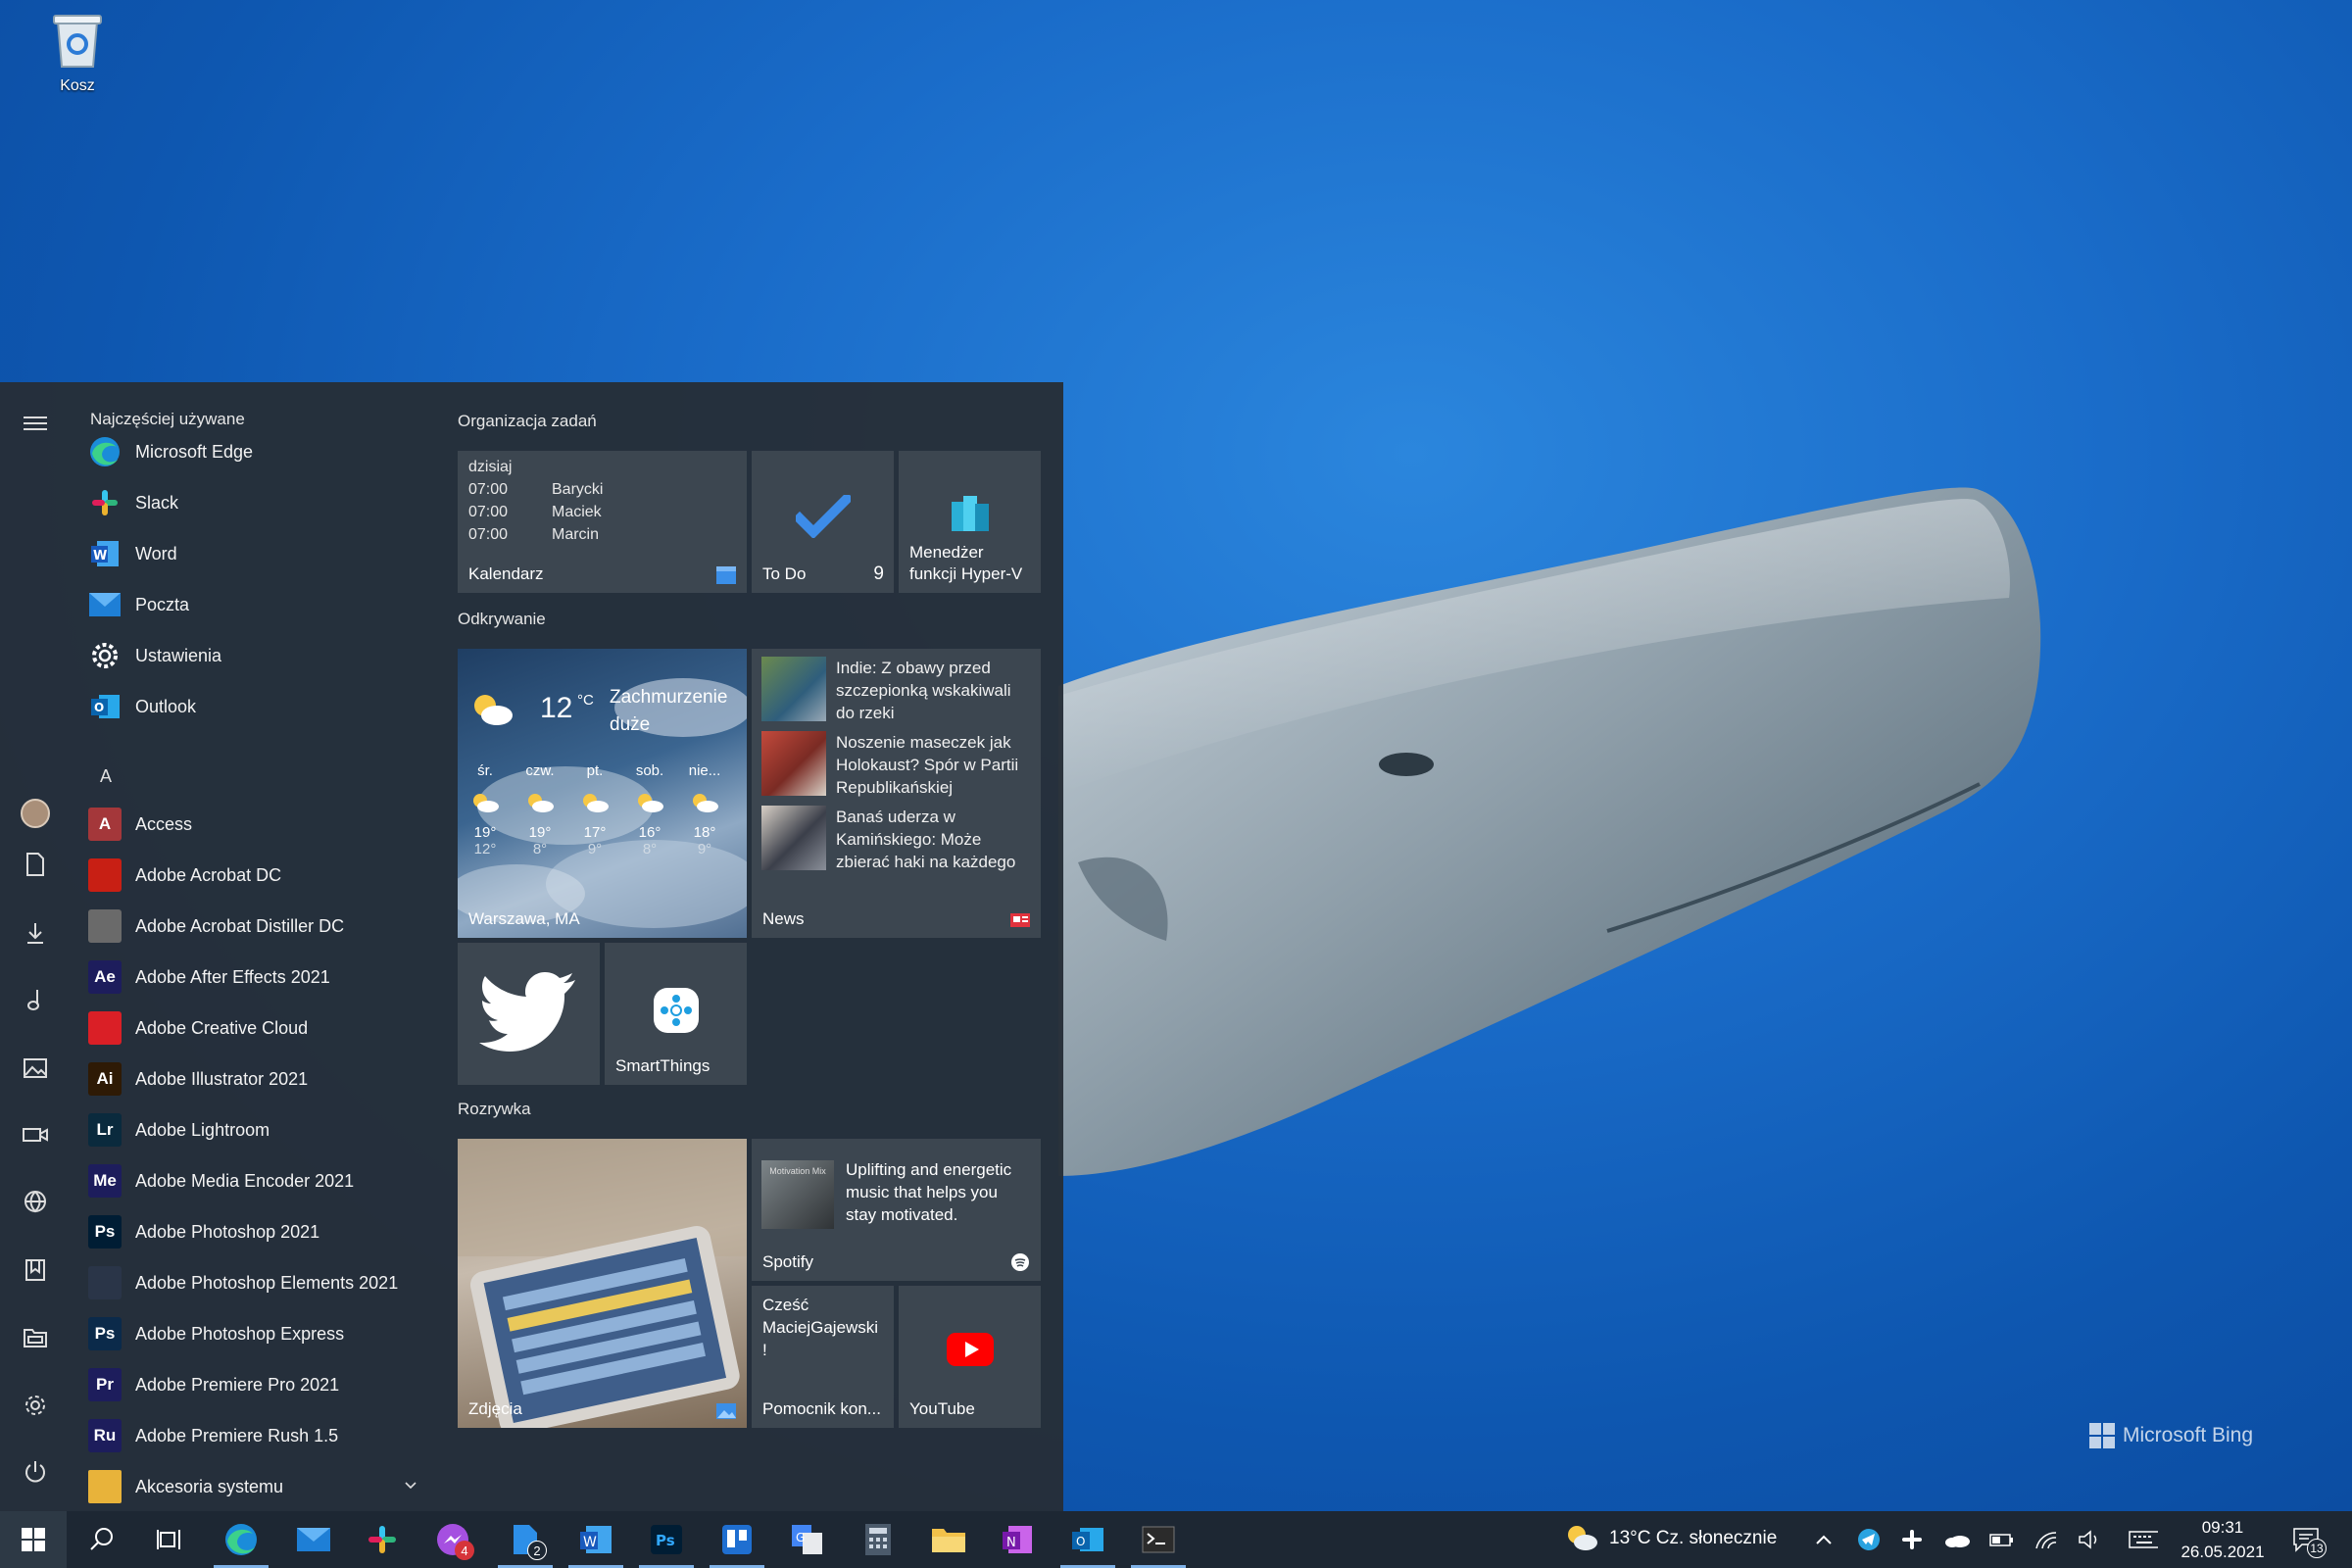  I want to click on show-hidden-icons-icon, so click(1823, 1539).